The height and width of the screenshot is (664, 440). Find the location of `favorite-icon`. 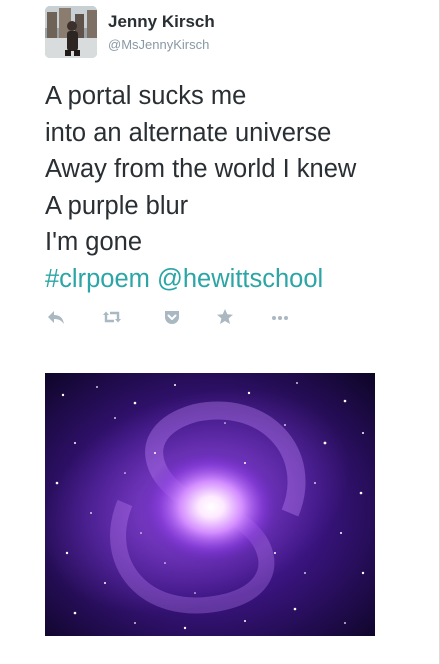

favorite-icon is located at coordinates (225, 316).